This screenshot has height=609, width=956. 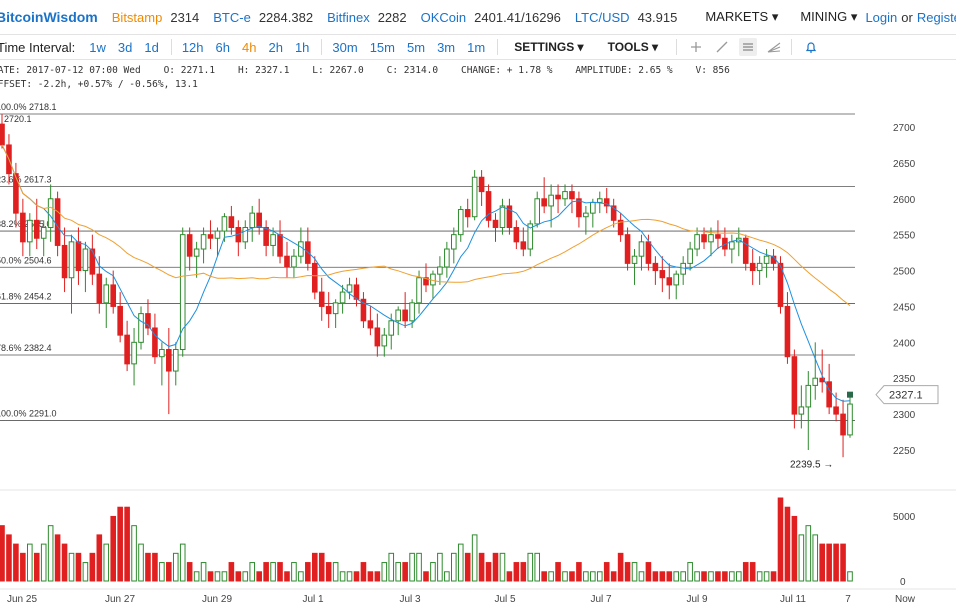 What do you see at coordinates (223, 47) in the screenshot?
I see `interval-6h: 6h` at bounding box center [223, 47].